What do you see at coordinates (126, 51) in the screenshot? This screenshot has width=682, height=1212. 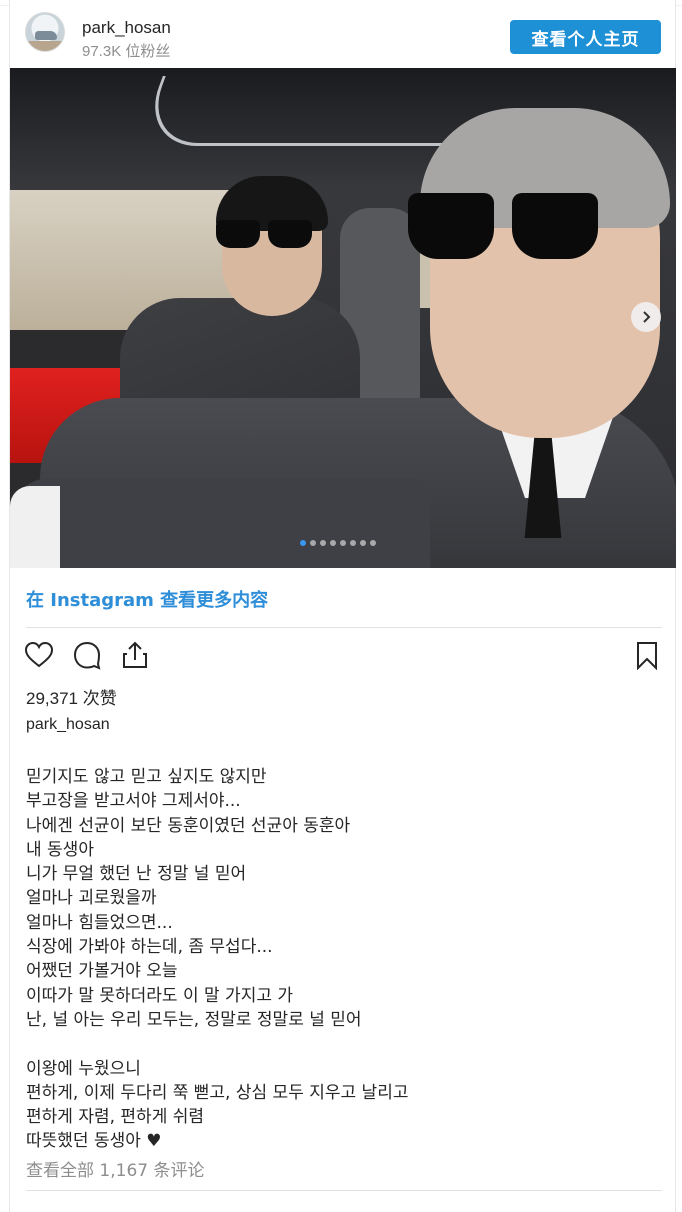 I see `follower-count: 97.3K 位粉丝` at bounding box center [126, 51].